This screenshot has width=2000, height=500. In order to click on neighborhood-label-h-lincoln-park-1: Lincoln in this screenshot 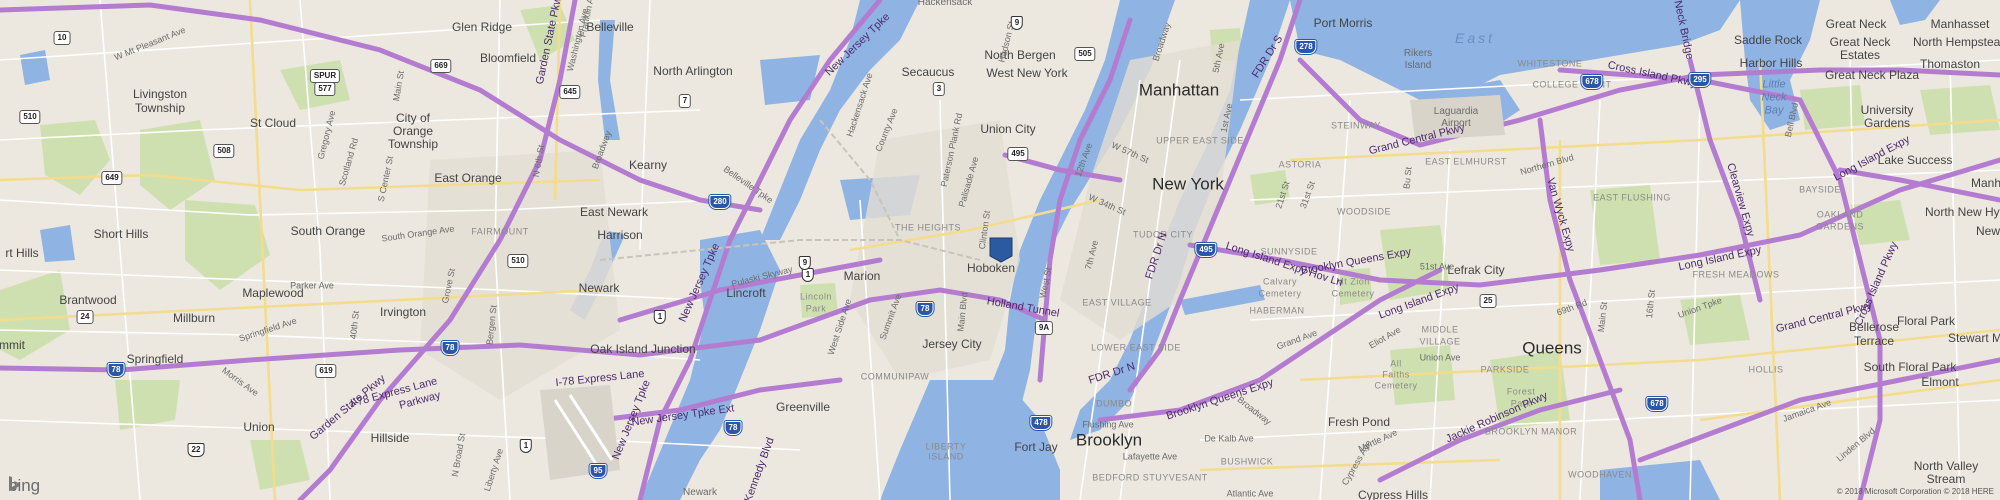, I will do `click(816, 296)`.